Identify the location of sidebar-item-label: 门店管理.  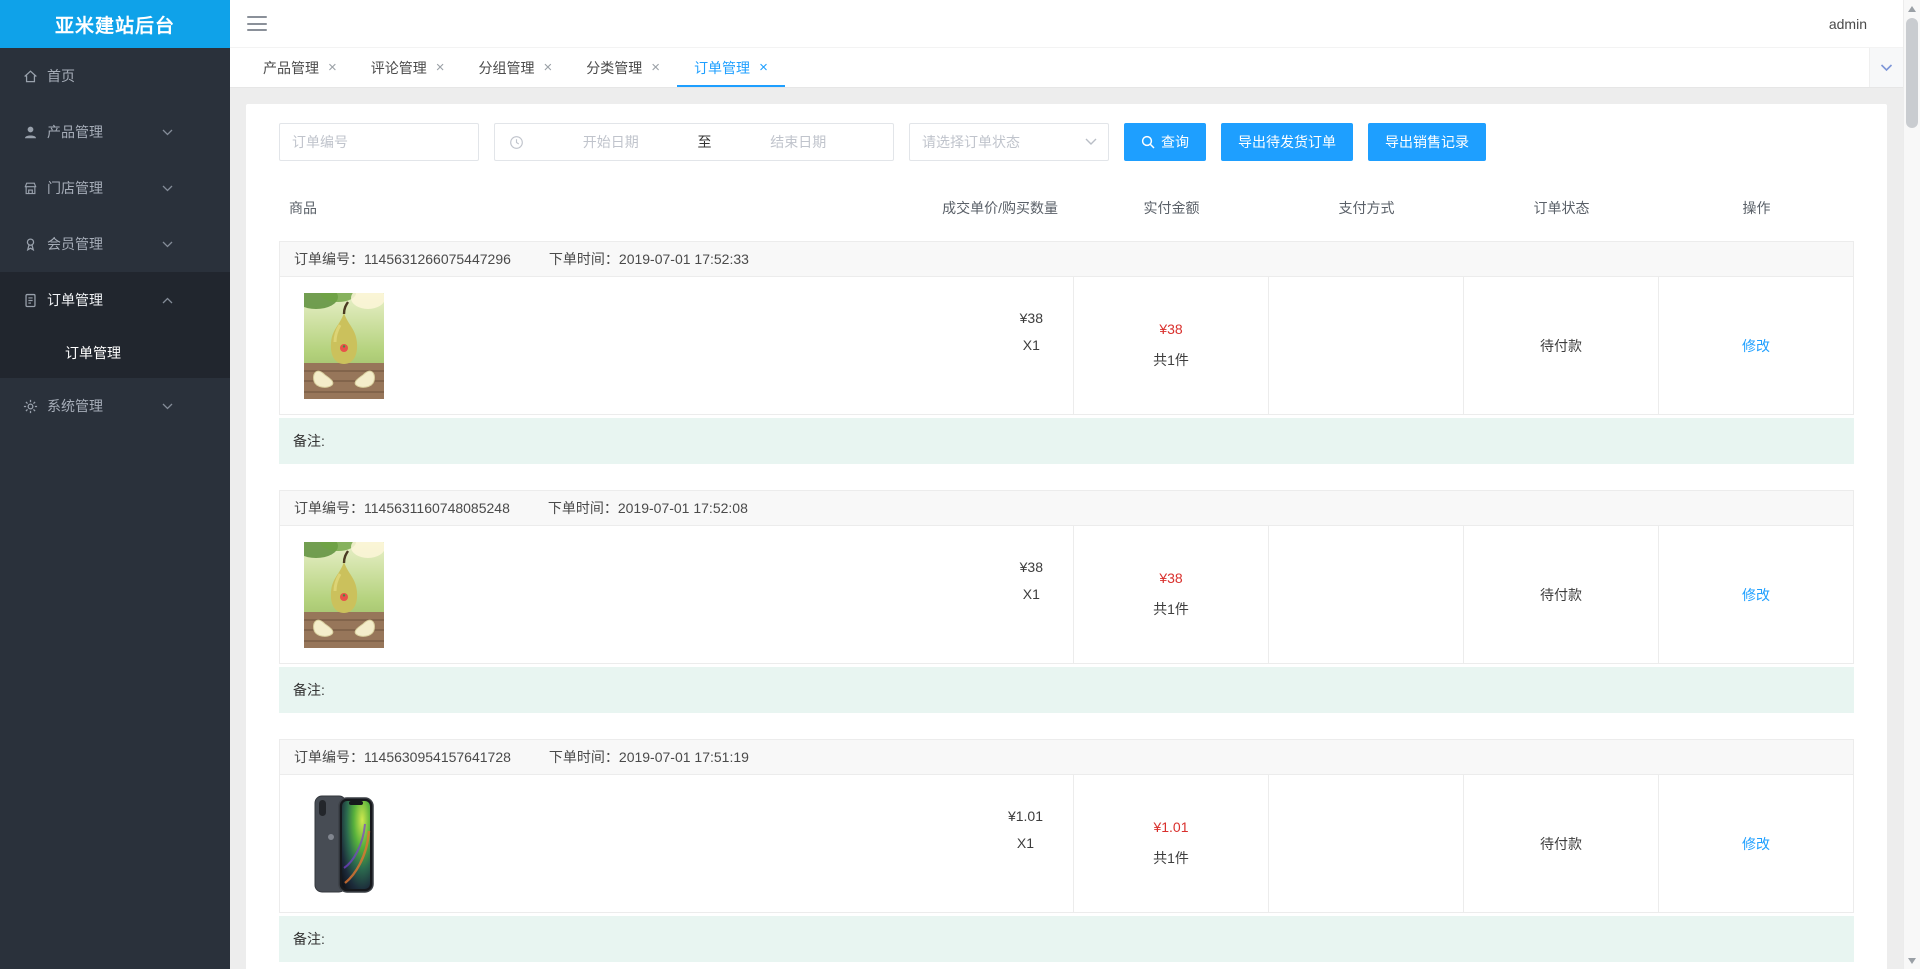
(75, 188).